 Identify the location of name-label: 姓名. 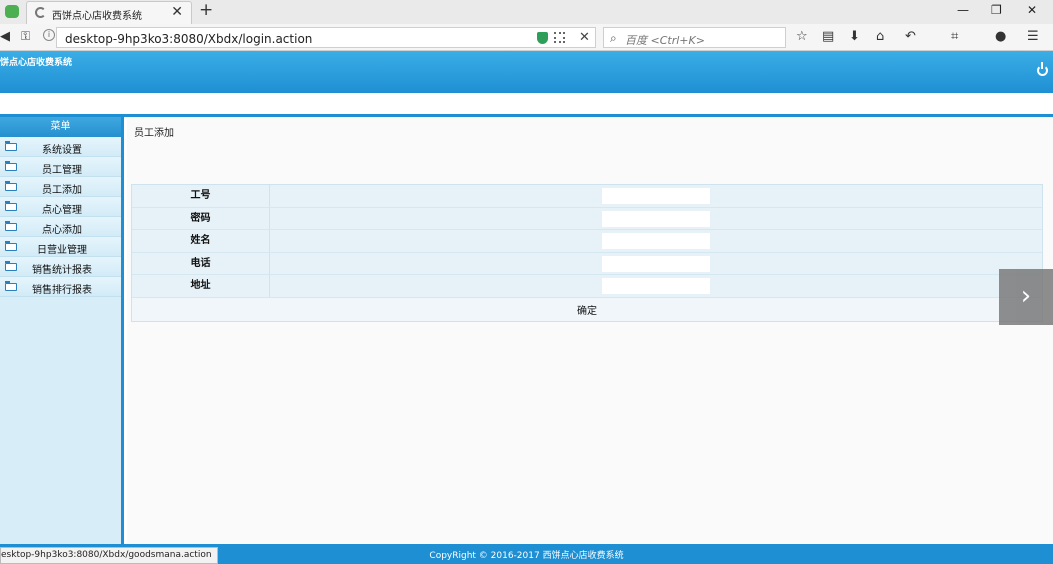
(201, 241).